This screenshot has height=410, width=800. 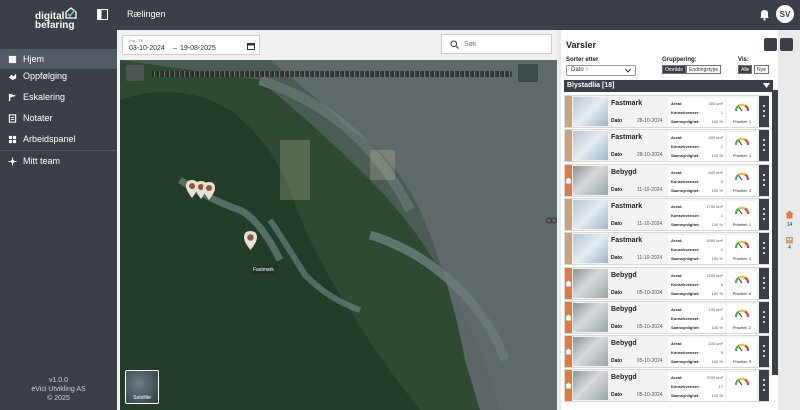 What do you see at coordinates (720, 387) in the screenshot?
I see `conseq-value: 17` at bounding box center [720, 387].